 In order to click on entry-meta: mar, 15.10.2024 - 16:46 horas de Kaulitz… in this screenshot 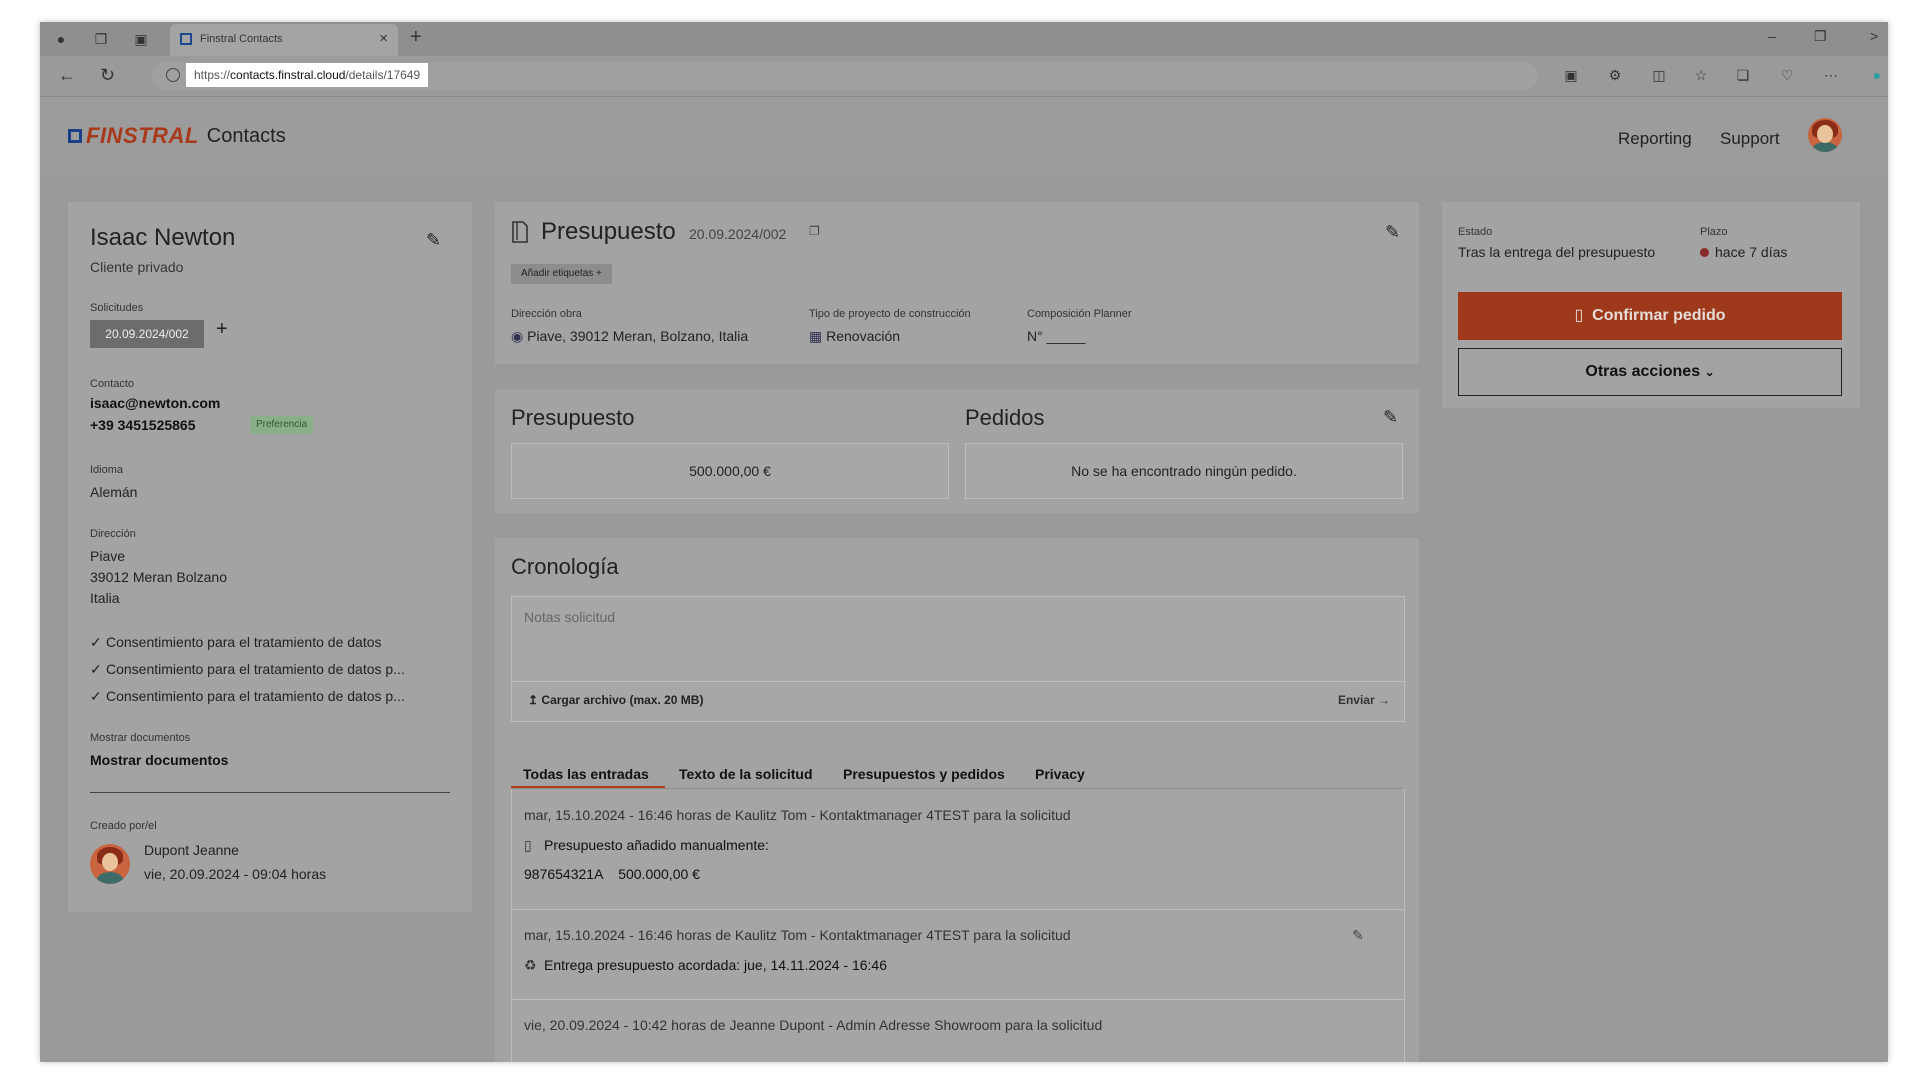, I will do `click(797, 935)`.